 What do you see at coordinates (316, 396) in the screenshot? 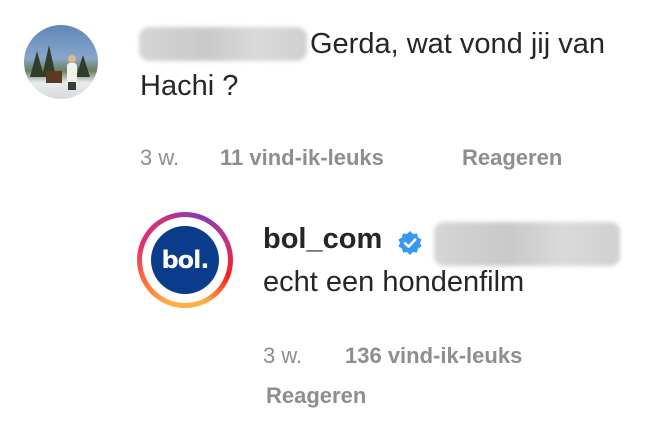
I see `reply-reply-button: Reageren` at bounding box center [316, 396].